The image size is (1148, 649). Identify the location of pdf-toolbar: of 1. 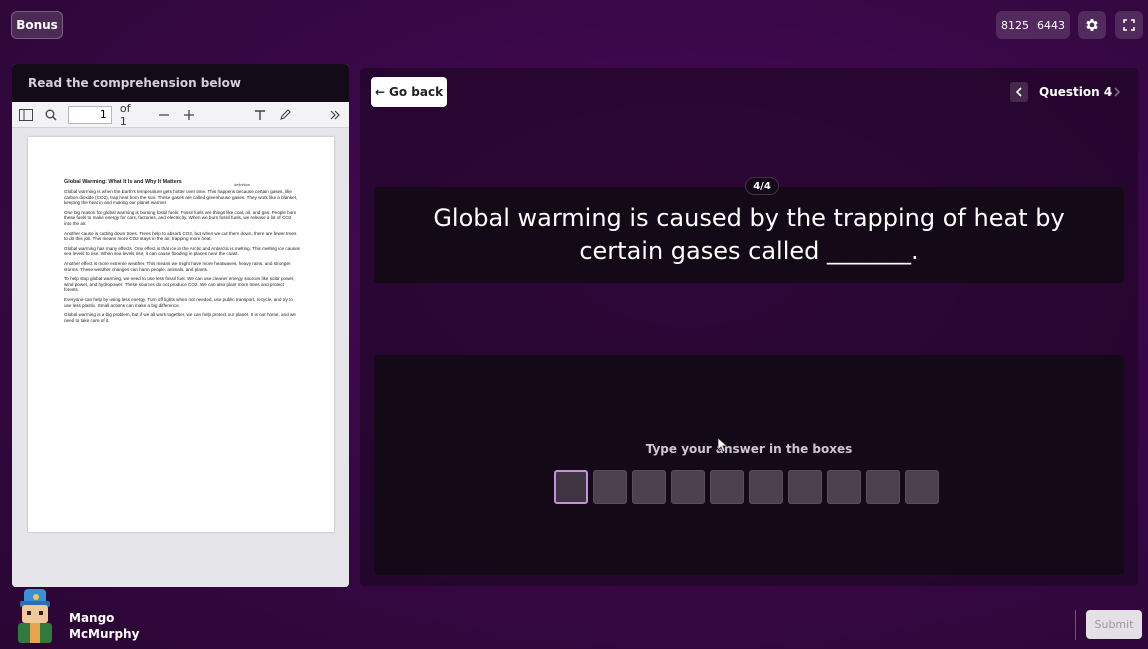
(180, 115).